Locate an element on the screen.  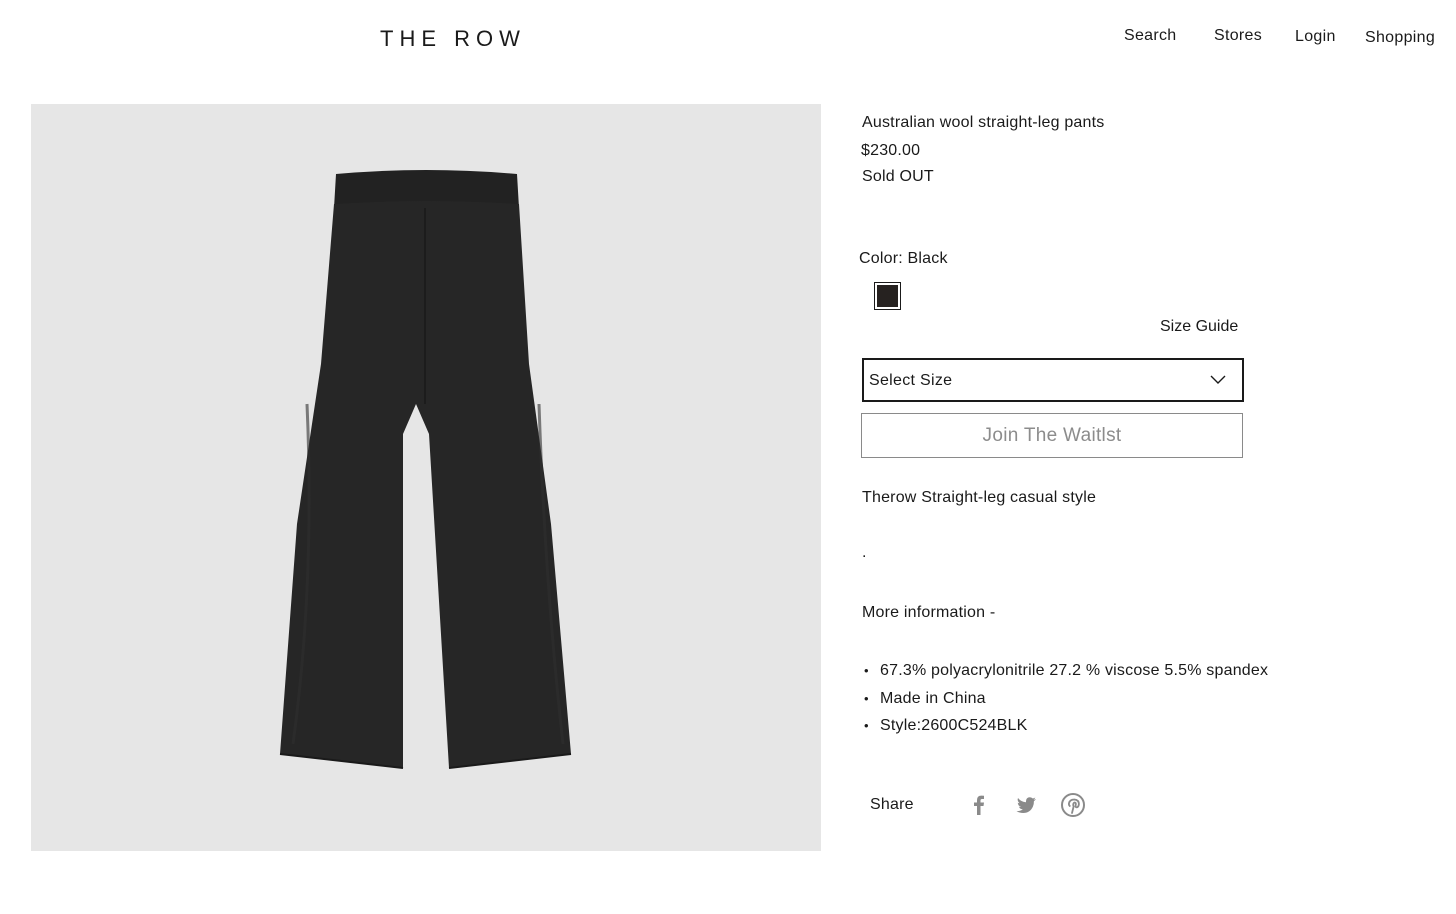
swatch-fill is located at coordinates (887, 296).